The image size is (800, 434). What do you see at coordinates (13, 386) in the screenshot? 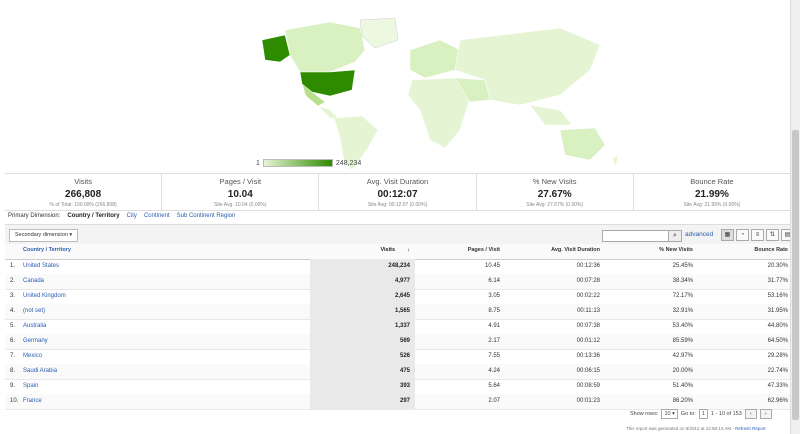
I see `row-number: 9.` at bounding box center [13, 386].